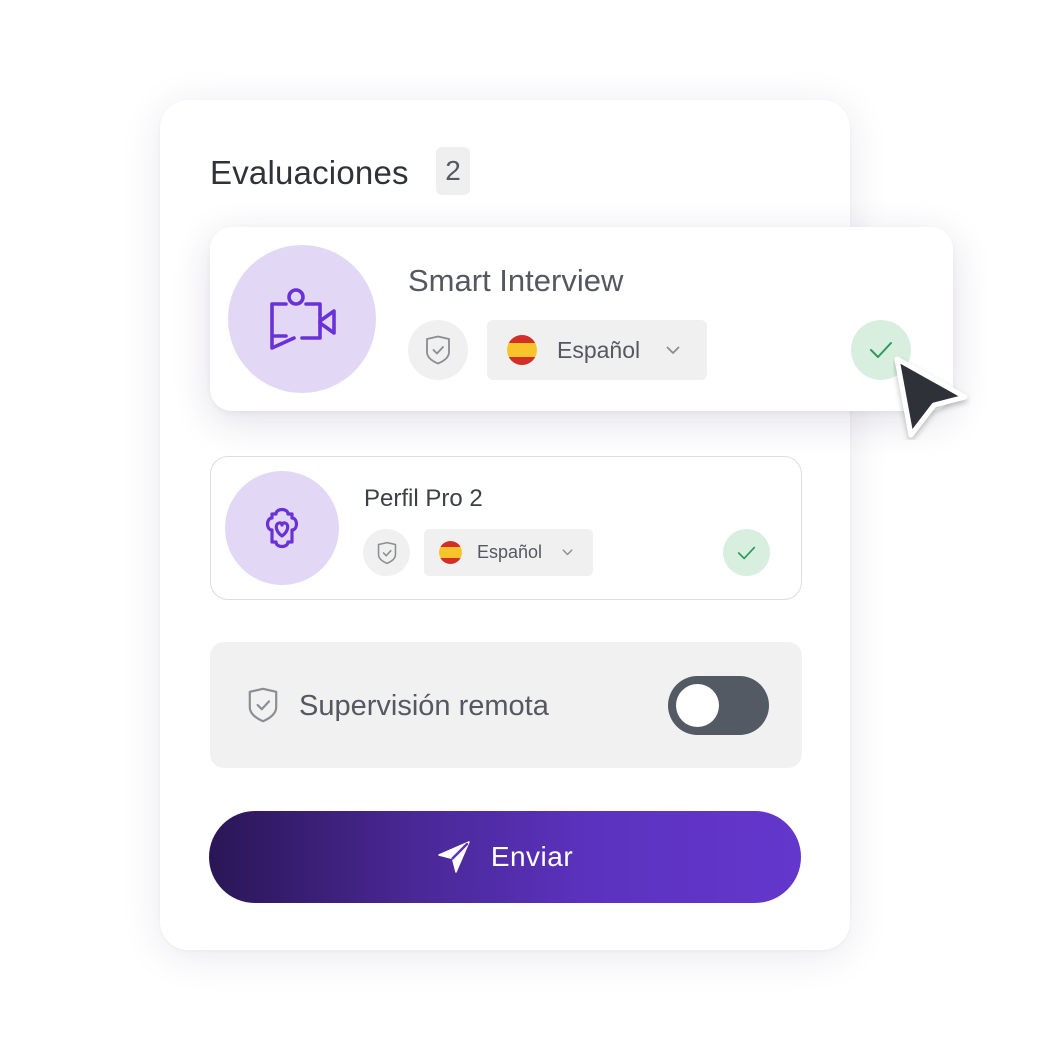 The image size is (1050, 1050). I want to click on remote-supervision-toggle, so click(718, 705).